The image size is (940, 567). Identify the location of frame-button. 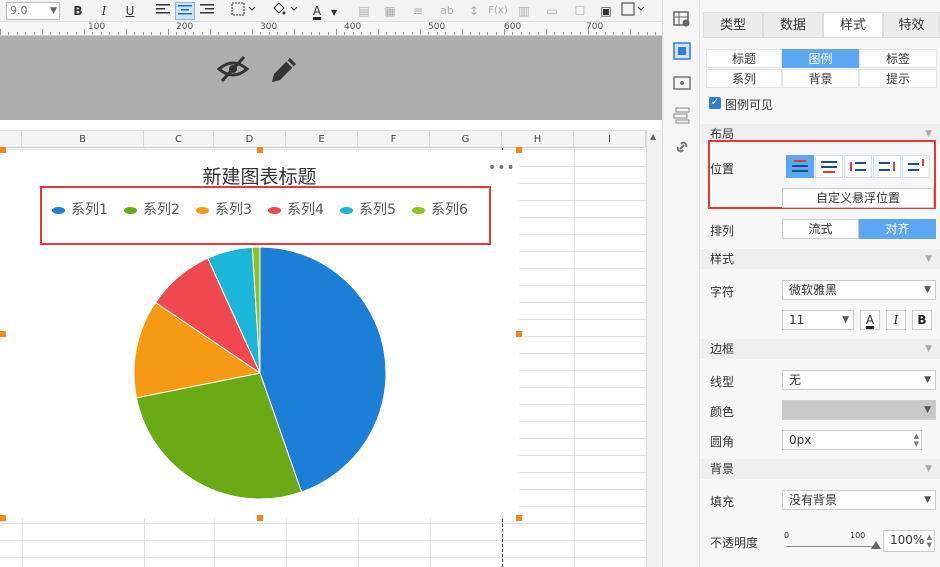
(633, 11).